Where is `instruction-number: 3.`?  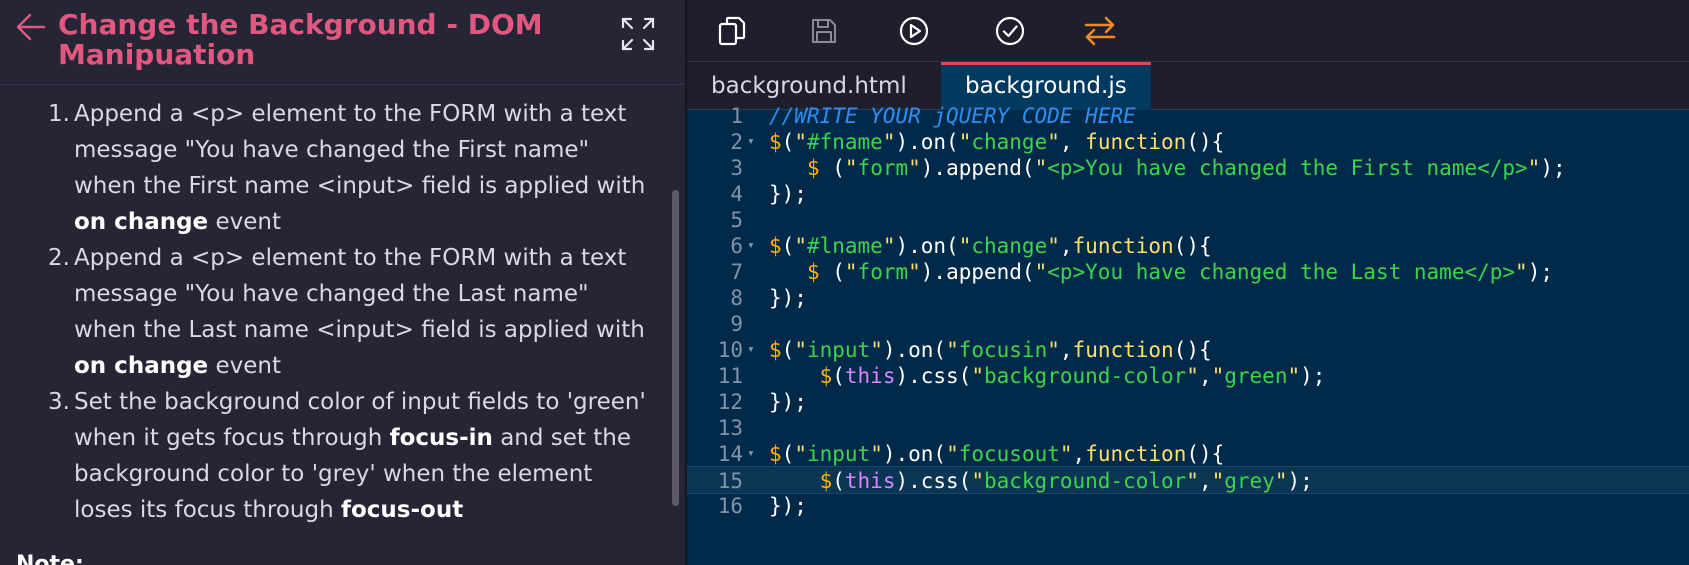 instruction-number: 3. is located at coordinates (59, 402).